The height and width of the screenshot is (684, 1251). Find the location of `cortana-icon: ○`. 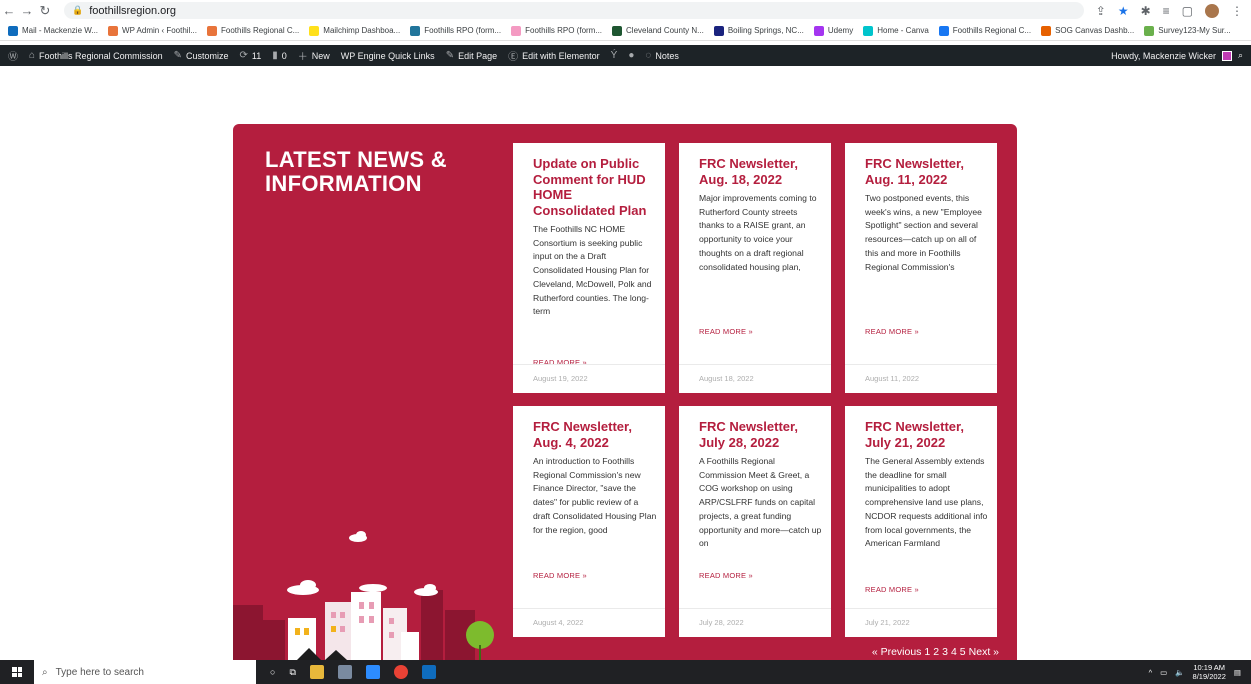

cortana-icon: ○ is located at coordinates (272, 672).